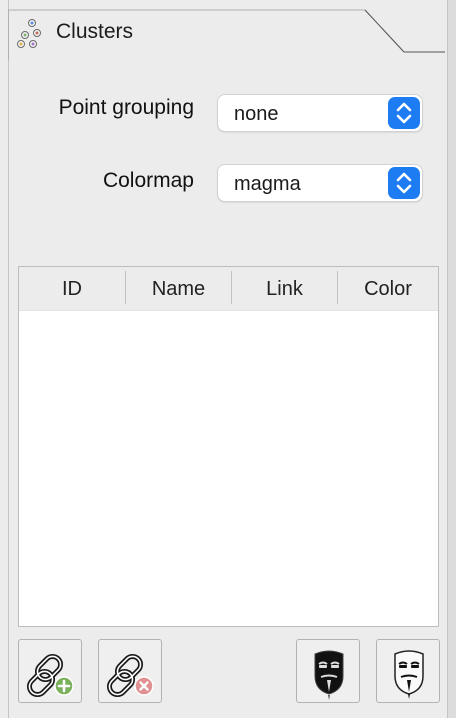 This screenshot has width=456, height=718. I want to click on column-header-color: Color, so click(388, 289).